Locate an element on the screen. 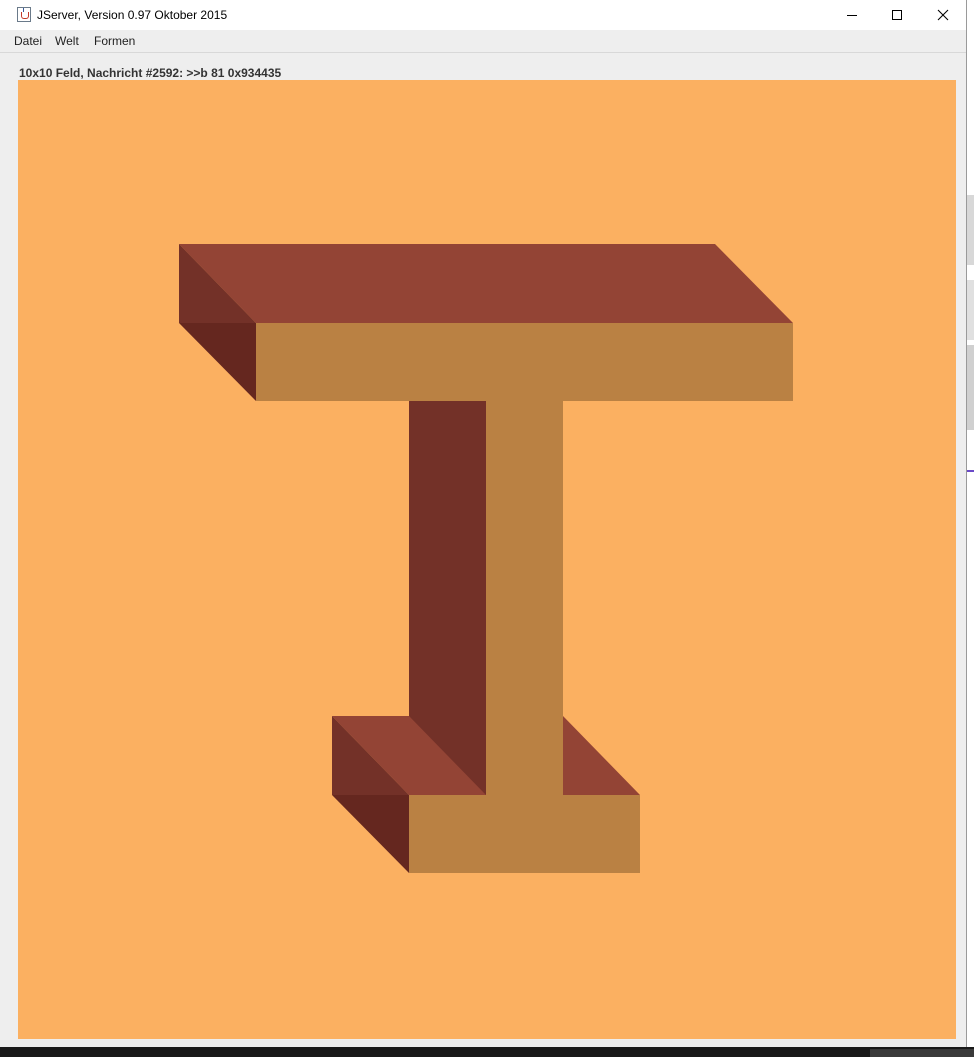  java-app-icon is located at coordinates (24, 14).